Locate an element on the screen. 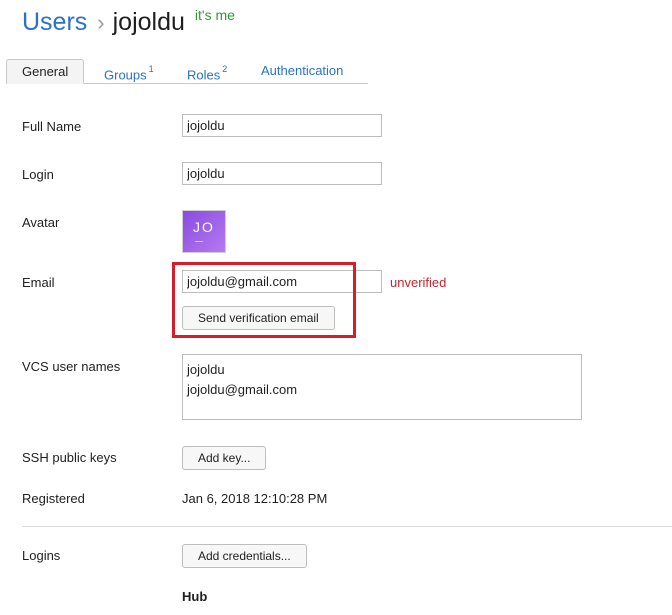 The height and width of the screenshot is (615, 672). tab-authentication-label: Authentication is located at coordinates (302, 70).